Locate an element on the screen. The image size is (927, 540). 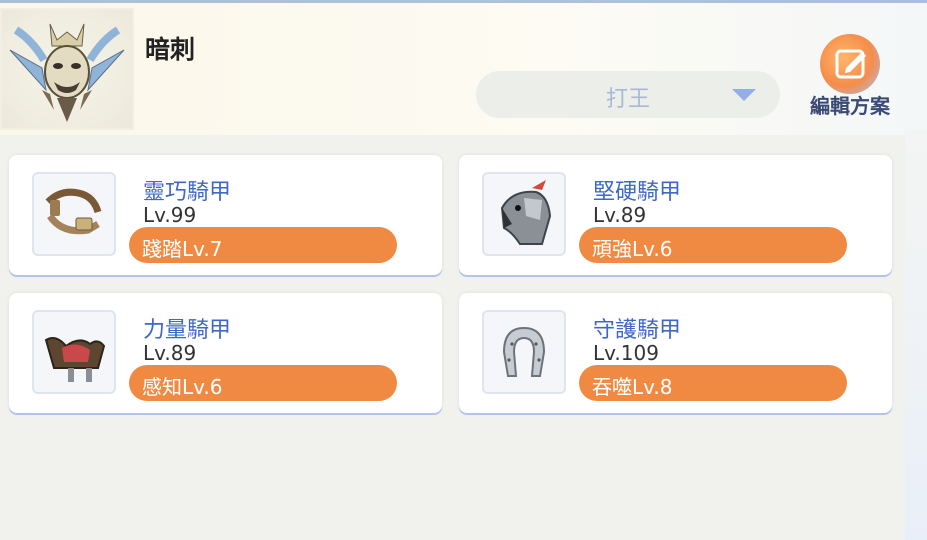
demon-mask-icon is located at coordinates (67, 72).